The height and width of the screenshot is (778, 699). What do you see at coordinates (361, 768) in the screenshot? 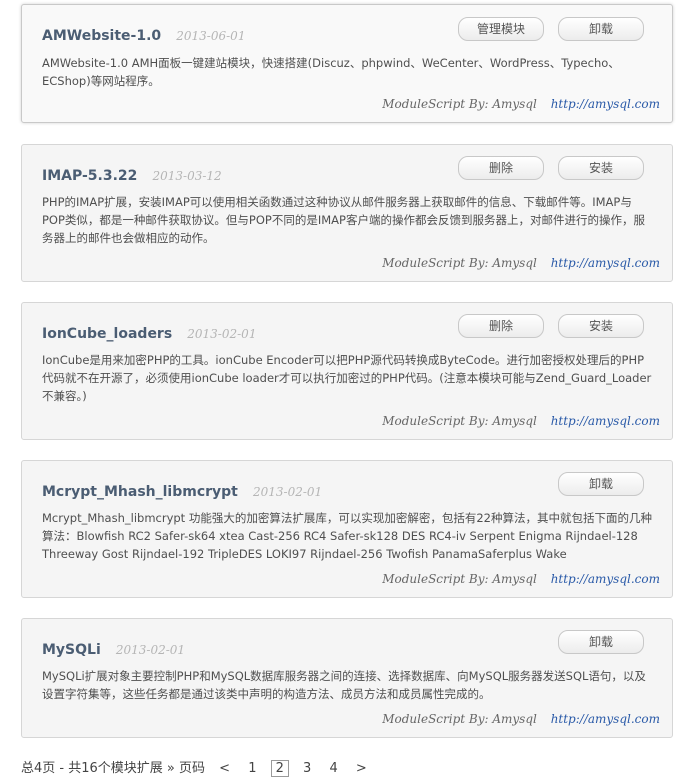
I see `next-page-link: >` at bounding box center [361, 768].